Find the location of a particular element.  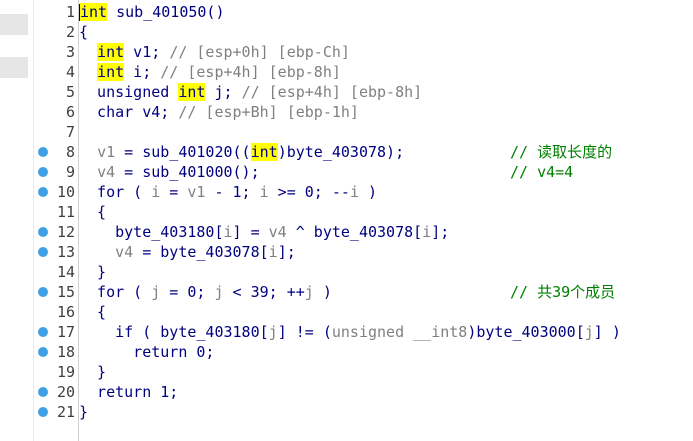

code-text: v4 = byte_403078[i]; is located at coordinates (187, 252).